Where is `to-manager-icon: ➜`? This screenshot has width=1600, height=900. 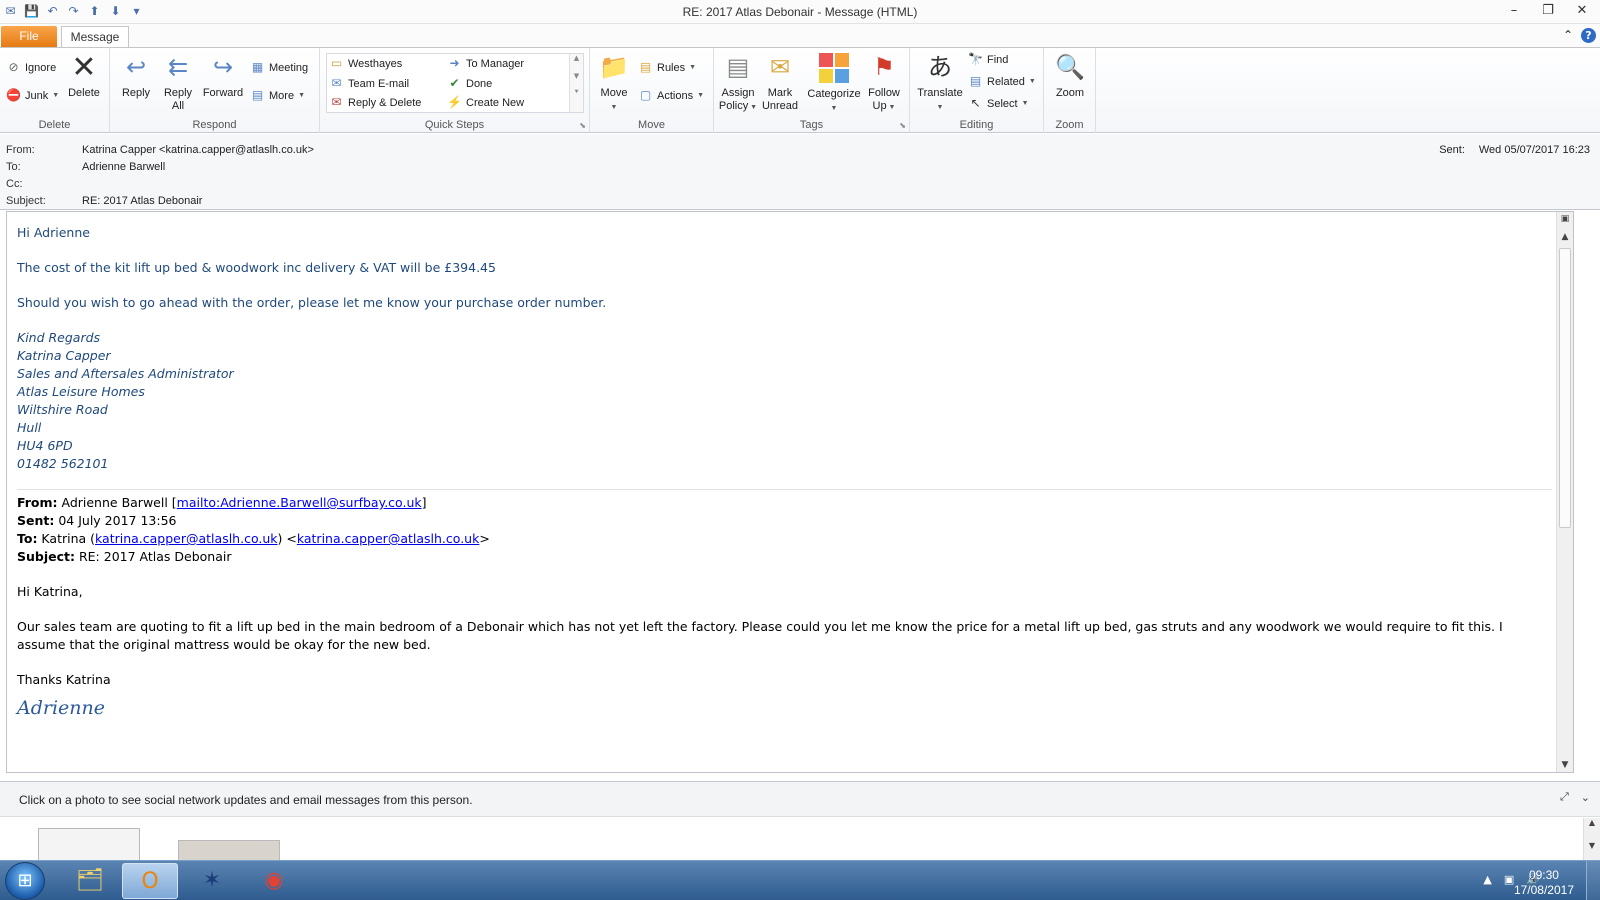 to-manager-icon: ➜ is located at coordinates (454, 63).